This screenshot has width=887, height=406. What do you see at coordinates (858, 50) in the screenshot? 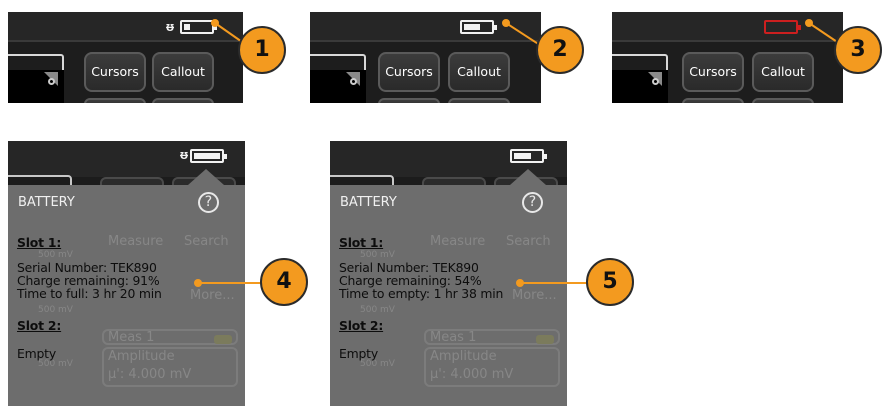
I see `callout-3: 3` at bounding box center [858, 50].